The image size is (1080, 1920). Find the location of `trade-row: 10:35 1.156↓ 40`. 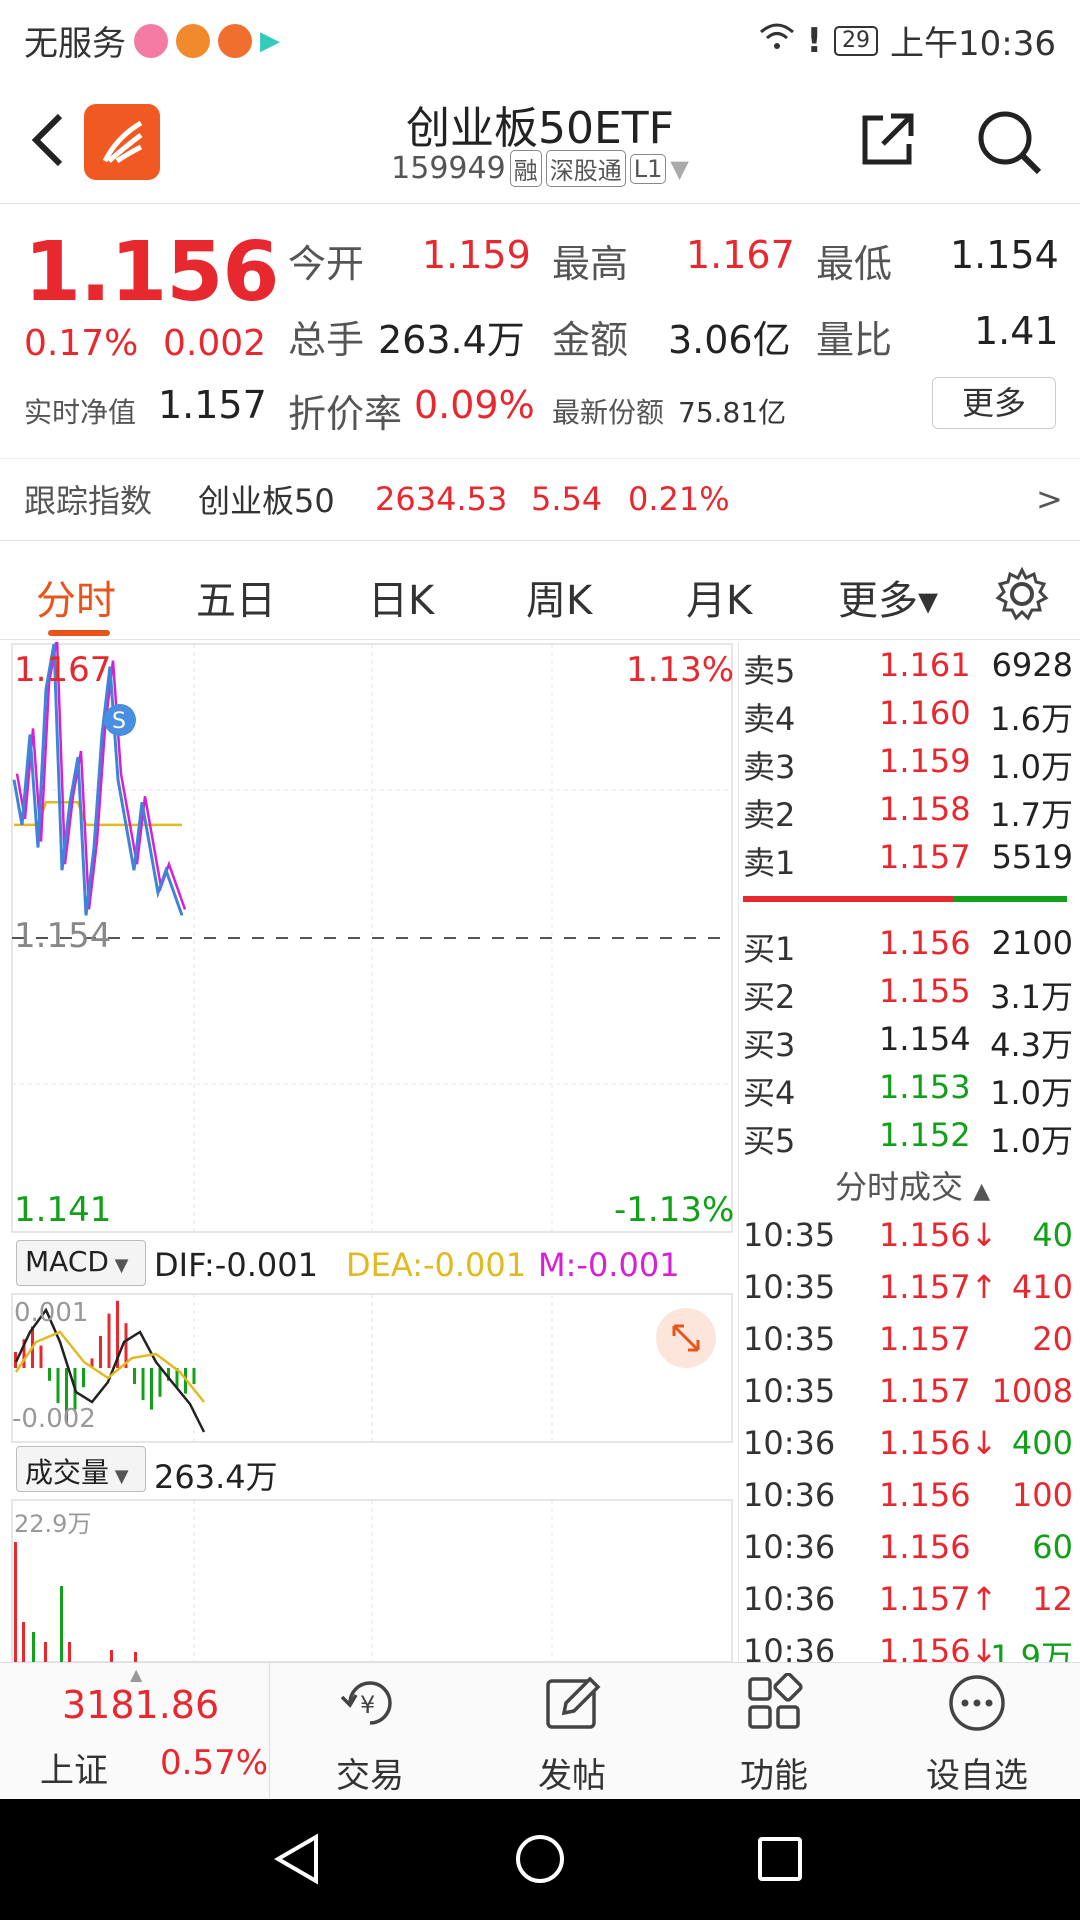

trade-row: 10:35 1.156↓ 40 is located at coordinates (909, 1242).